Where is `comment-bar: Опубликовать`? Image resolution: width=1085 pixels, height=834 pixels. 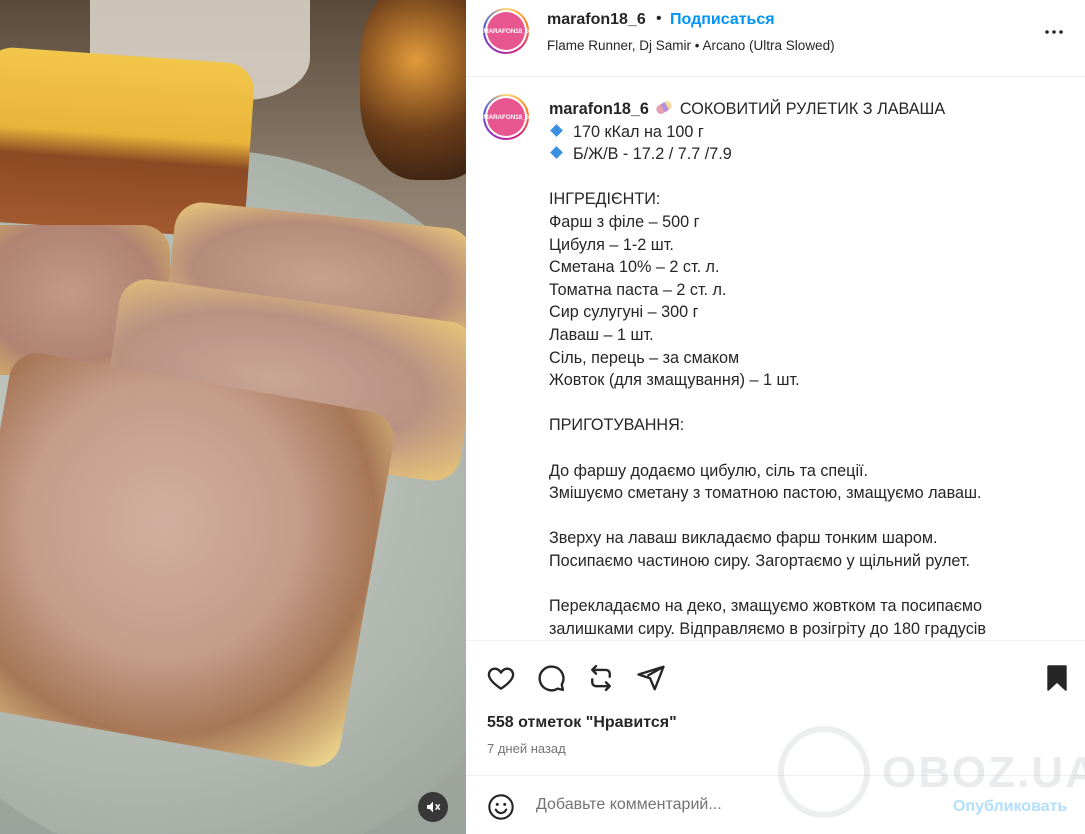
comment-bar: Опубликовать is located at coordinates (775, 804).